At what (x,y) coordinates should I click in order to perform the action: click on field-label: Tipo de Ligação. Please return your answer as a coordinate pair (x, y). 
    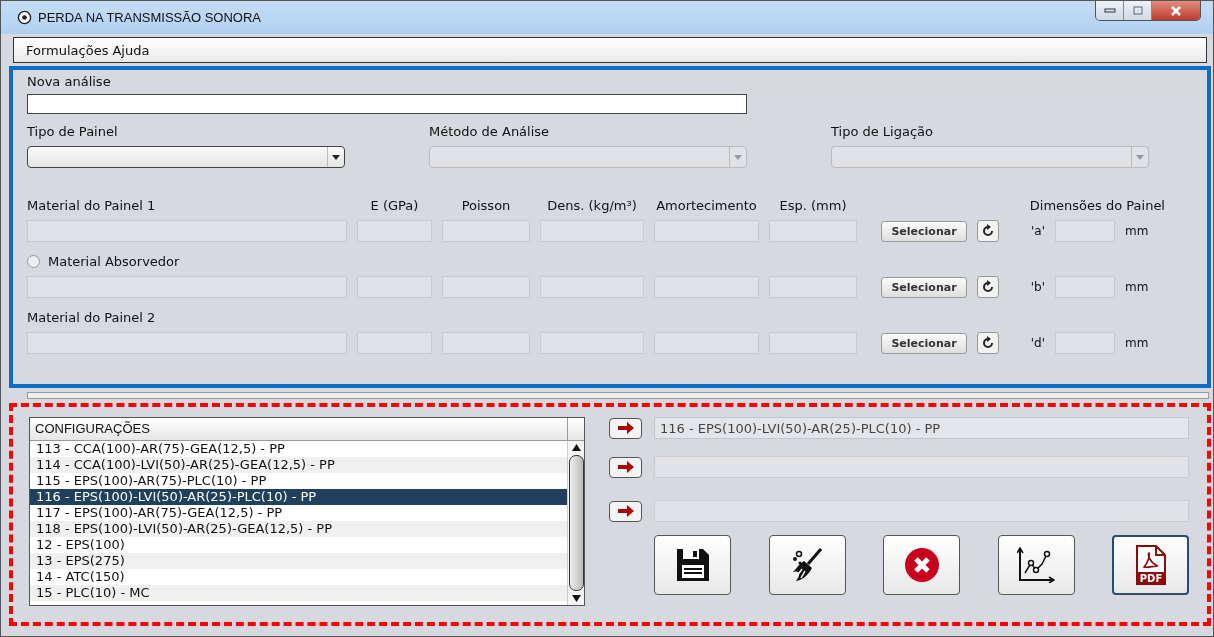
    Looking at the image, I should click on (882, 131).